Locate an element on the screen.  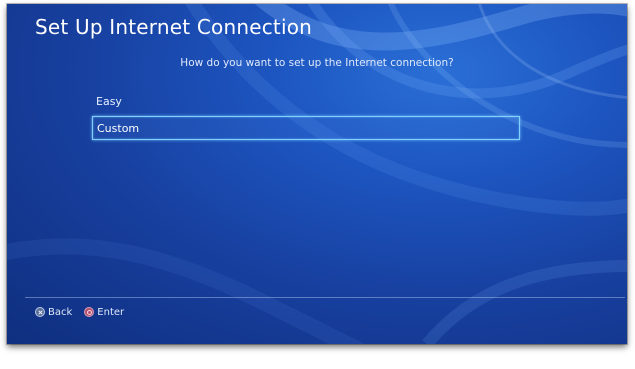
circle-button-icon is located at coordinates (89, 312).